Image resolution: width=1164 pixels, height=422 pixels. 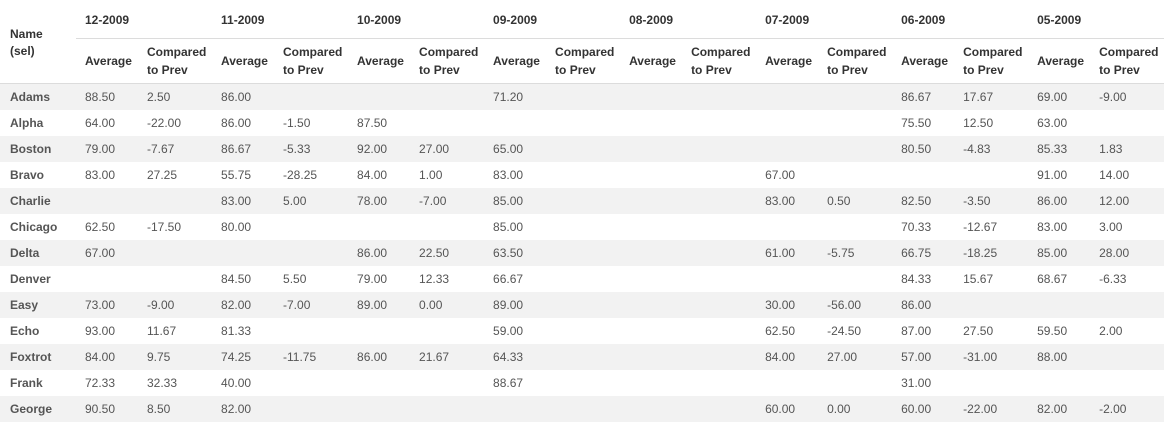 What do you see at coordinates (1059, 123) in the screenshot?
I see `average-cell: 63.00` at bounding box center [1059, 123].